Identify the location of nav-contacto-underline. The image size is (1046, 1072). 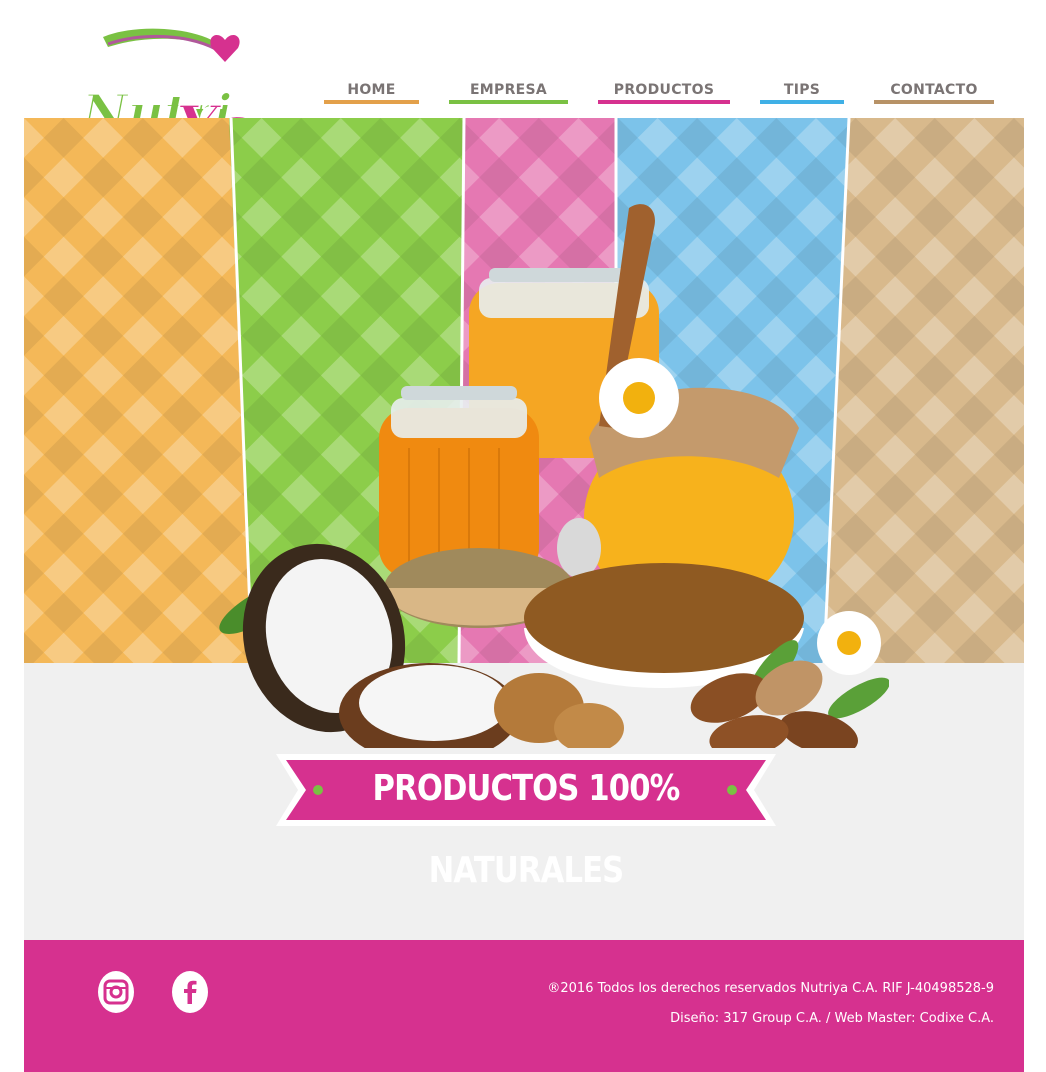
(934, 102).